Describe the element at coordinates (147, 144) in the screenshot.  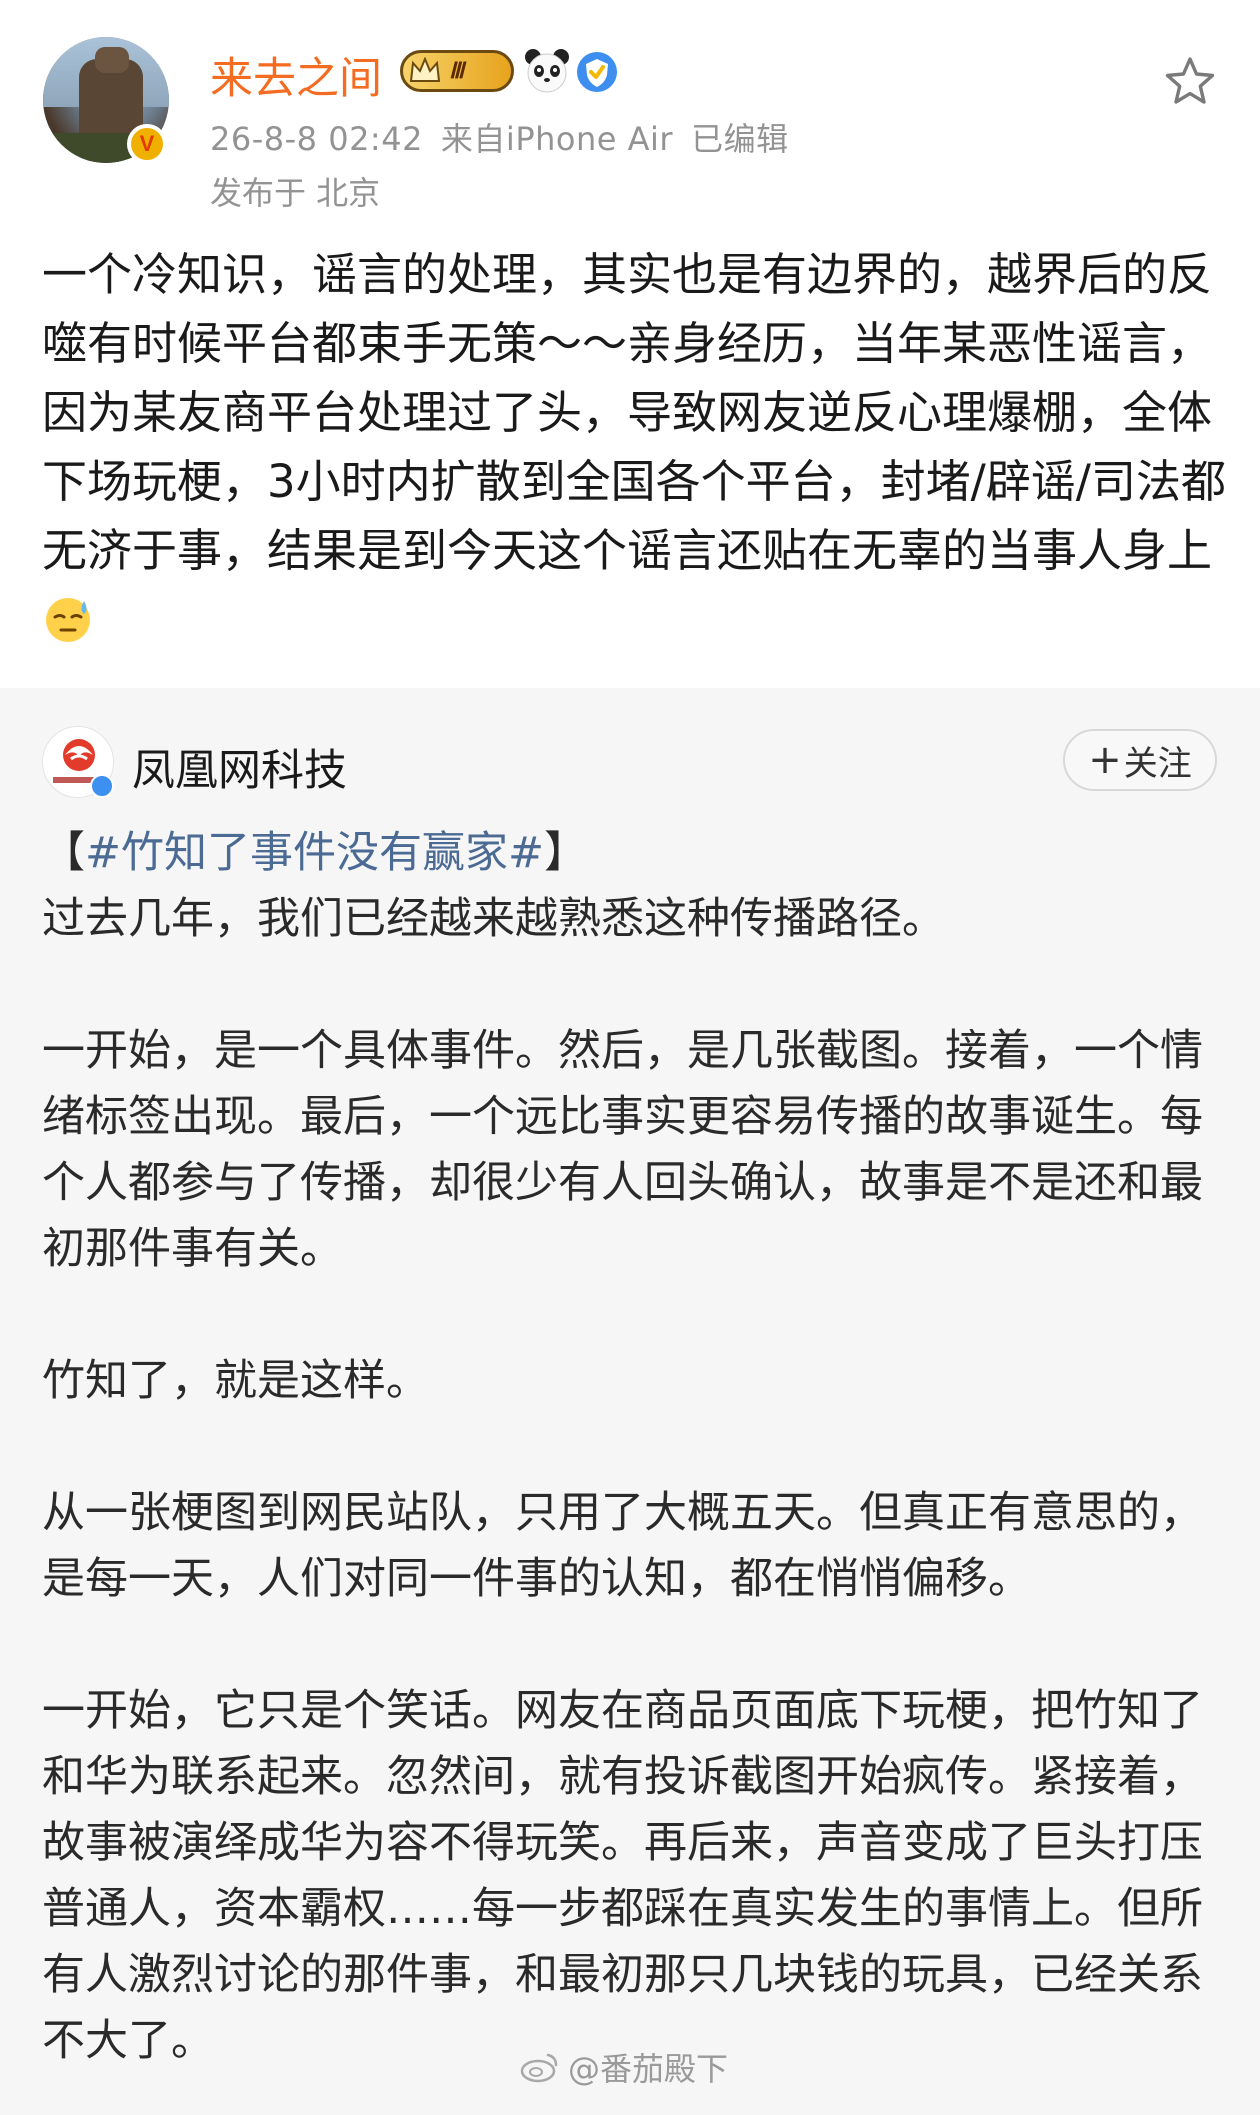
I see `verified-v-icon: V` at that location.